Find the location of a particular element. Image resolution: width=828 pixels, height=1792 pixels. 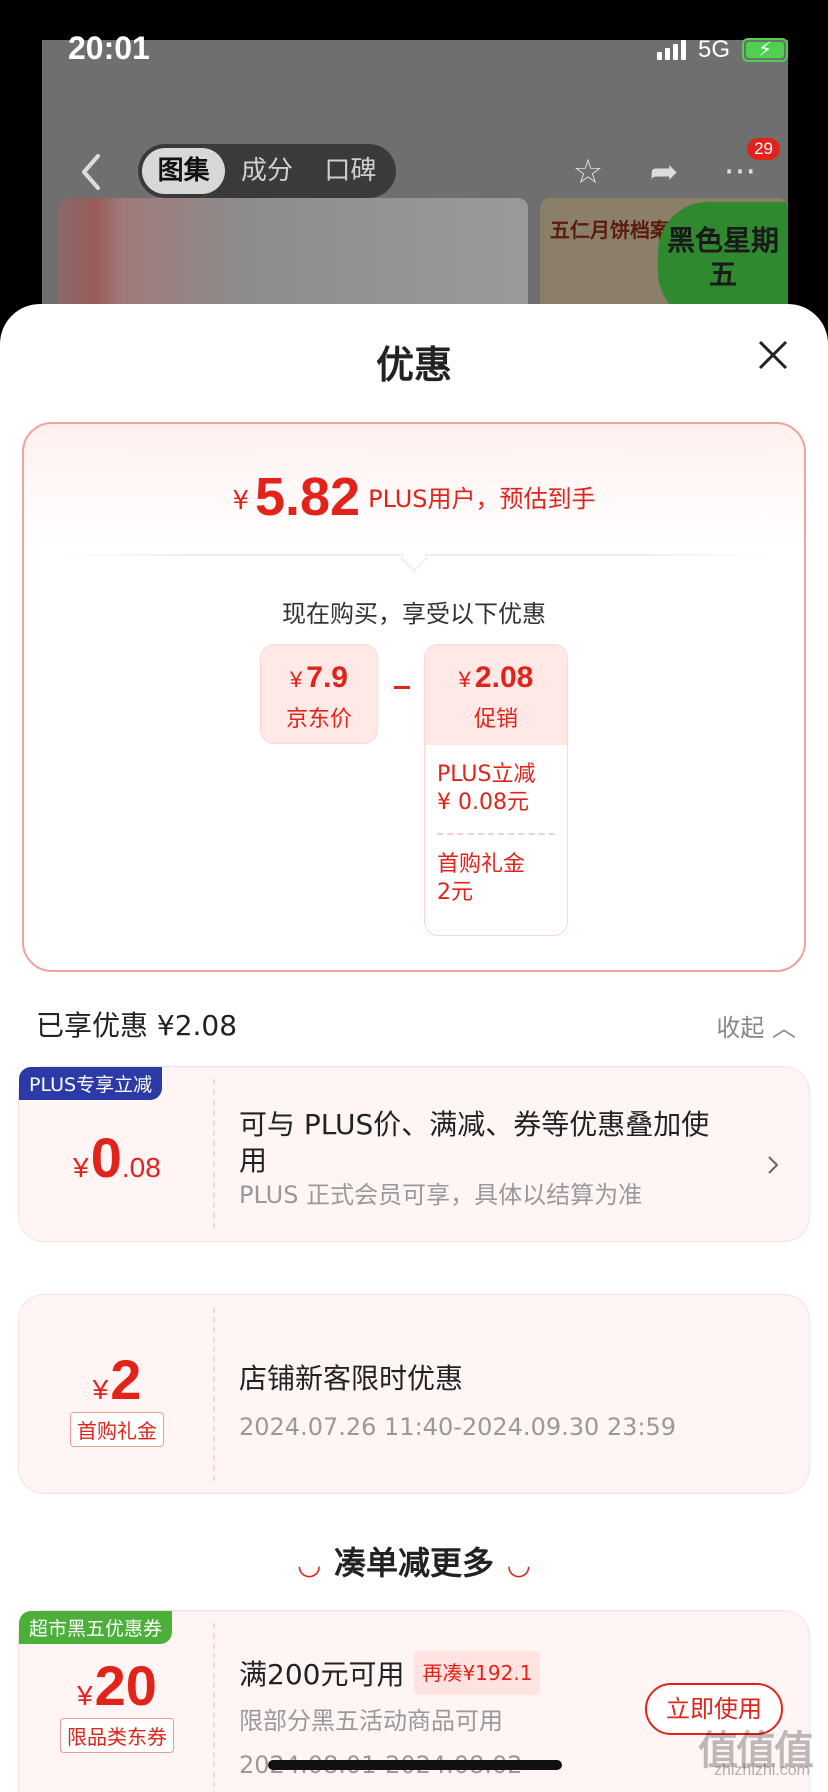

notification-badge: 29 is located at coordinates (763, 149).